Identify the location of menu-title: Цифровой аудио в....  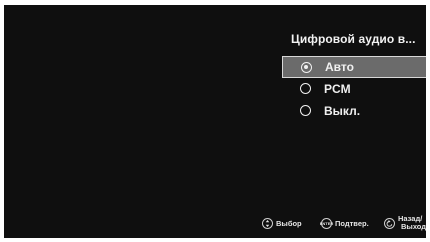
(353, 39).